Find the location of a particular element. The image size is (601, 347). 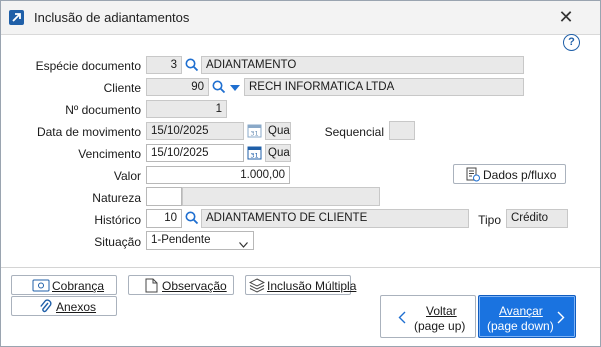

sequencial-field is located at coordinates (402, 130).